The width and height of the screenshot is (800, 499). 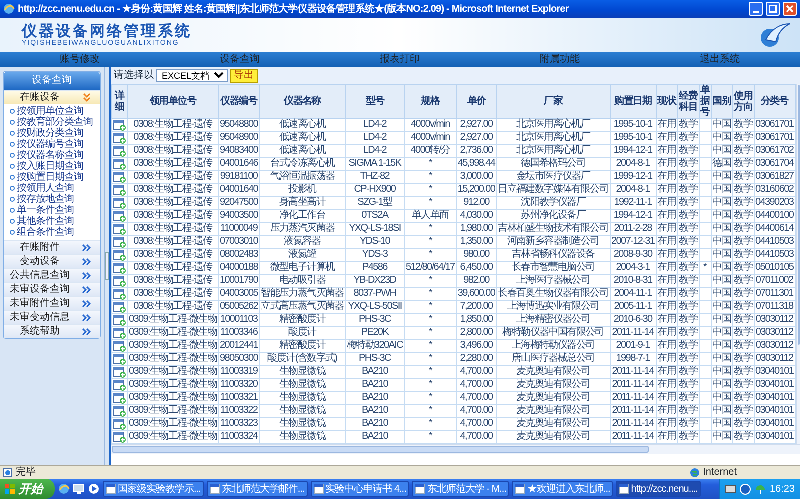 What do you see at coordinates (633, 281) in the screenshot?
I see `table-cell: 2010-8-31` at bounding box center [633, 281].